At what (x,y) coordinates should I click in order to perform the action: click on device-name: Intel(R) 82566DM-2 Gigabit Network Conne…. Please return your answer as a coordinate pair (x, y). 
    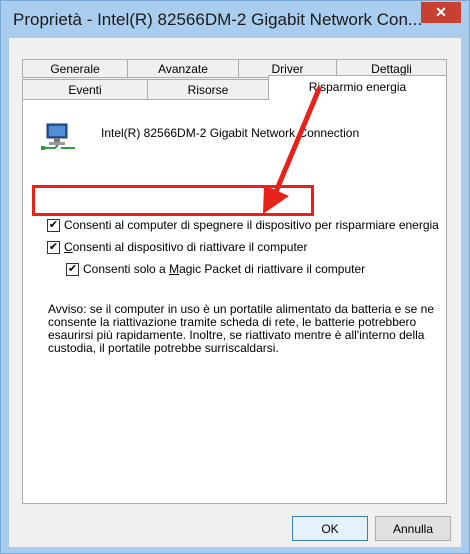
    Looking at the image, I should click on (230, 133).